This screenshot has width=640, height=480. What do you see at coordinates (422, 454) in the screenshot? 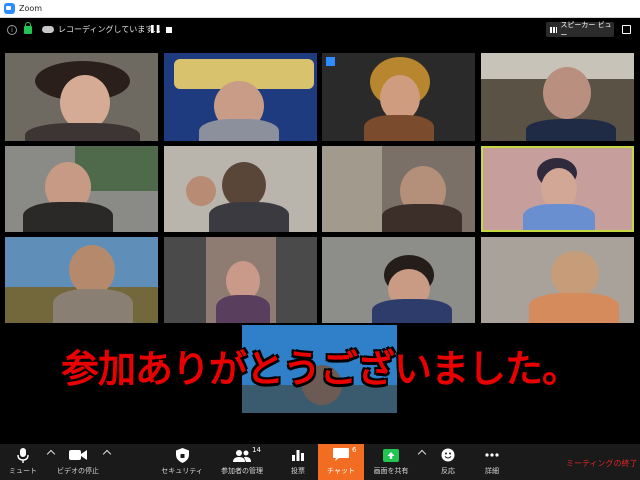
I see `share-options-chevron-icon` at bounding box center [422, 454].